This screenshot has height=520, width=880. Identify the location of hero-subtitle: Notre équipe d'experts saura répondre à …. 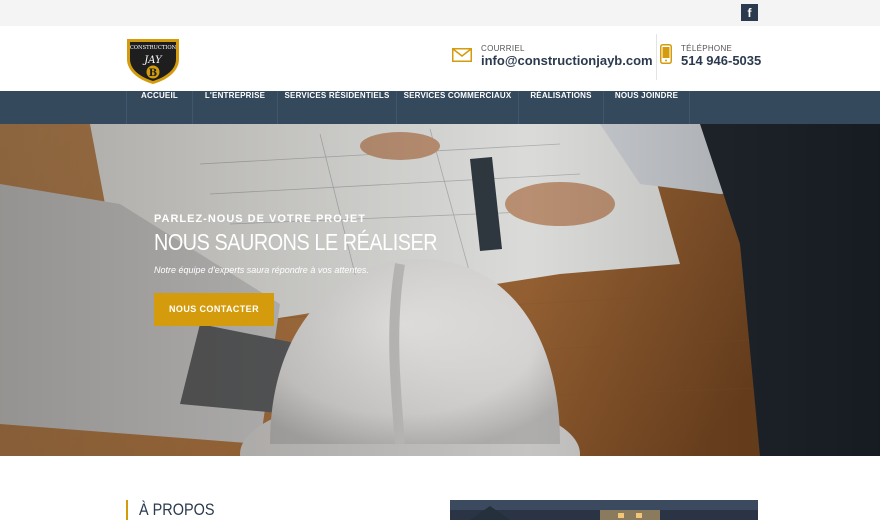
(261, 270).